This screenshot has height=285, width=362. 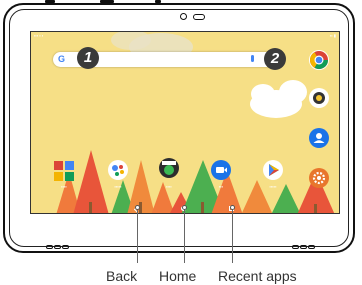 I want to click on volume-button-small, so click(x=158, y=1).